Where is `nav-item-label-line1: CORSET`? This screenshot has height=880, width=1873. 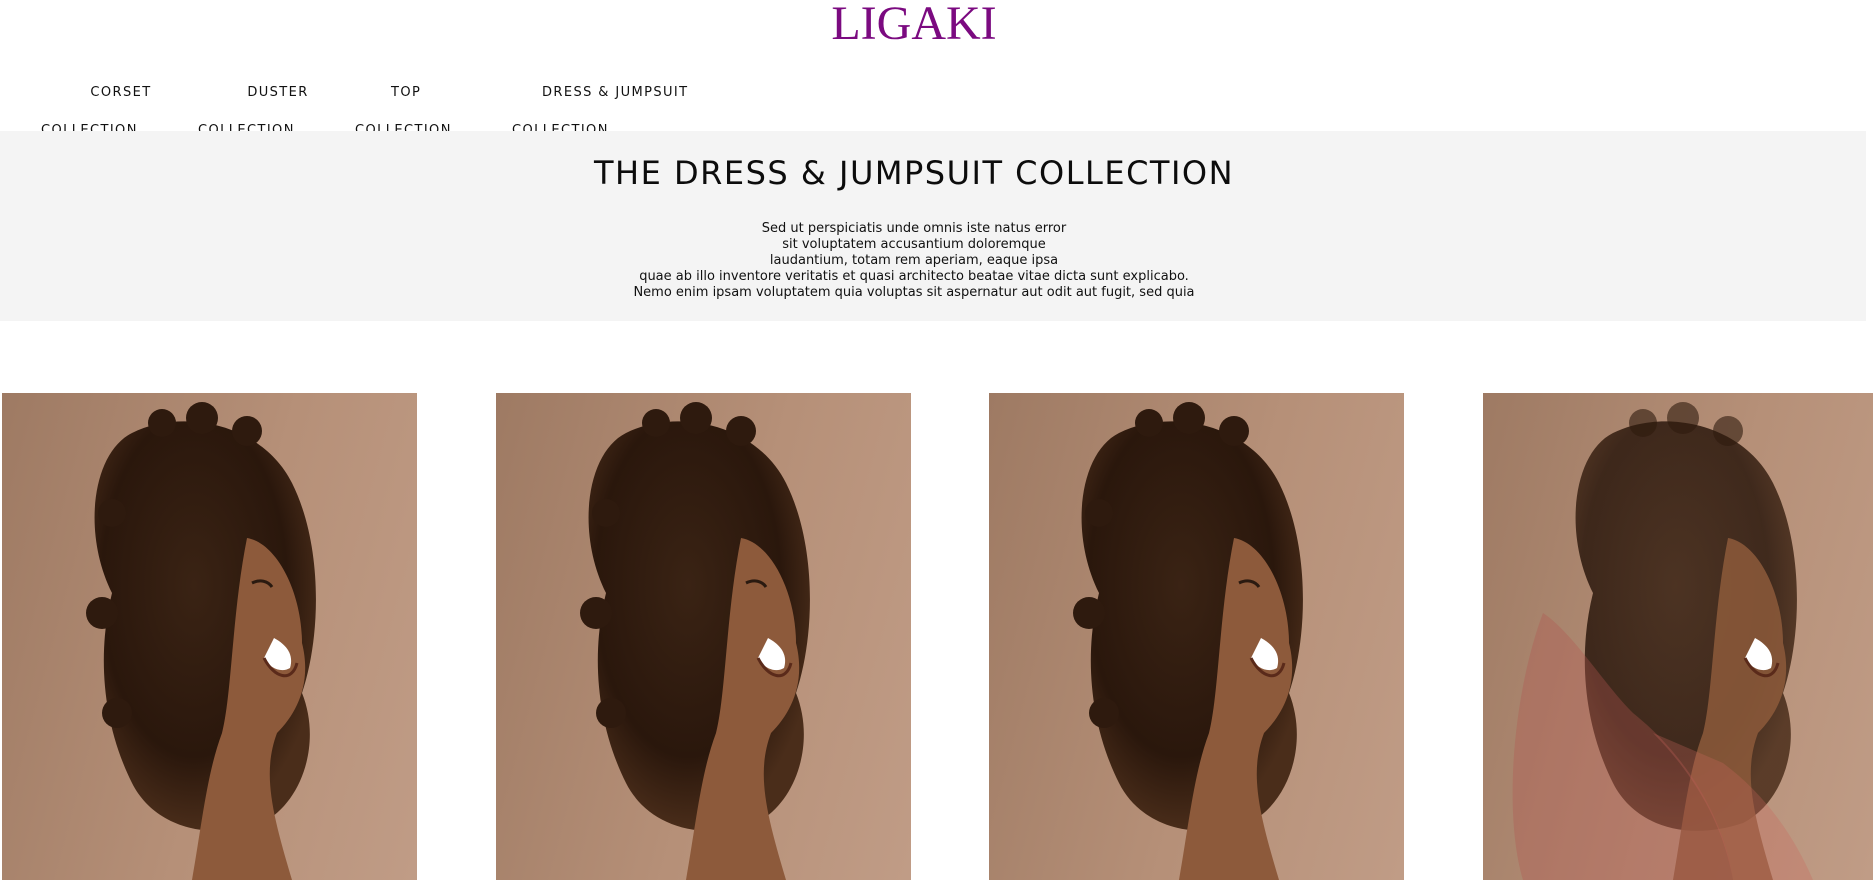 nav-item-label-line1: CORSET is located at coordinates (121, 92).